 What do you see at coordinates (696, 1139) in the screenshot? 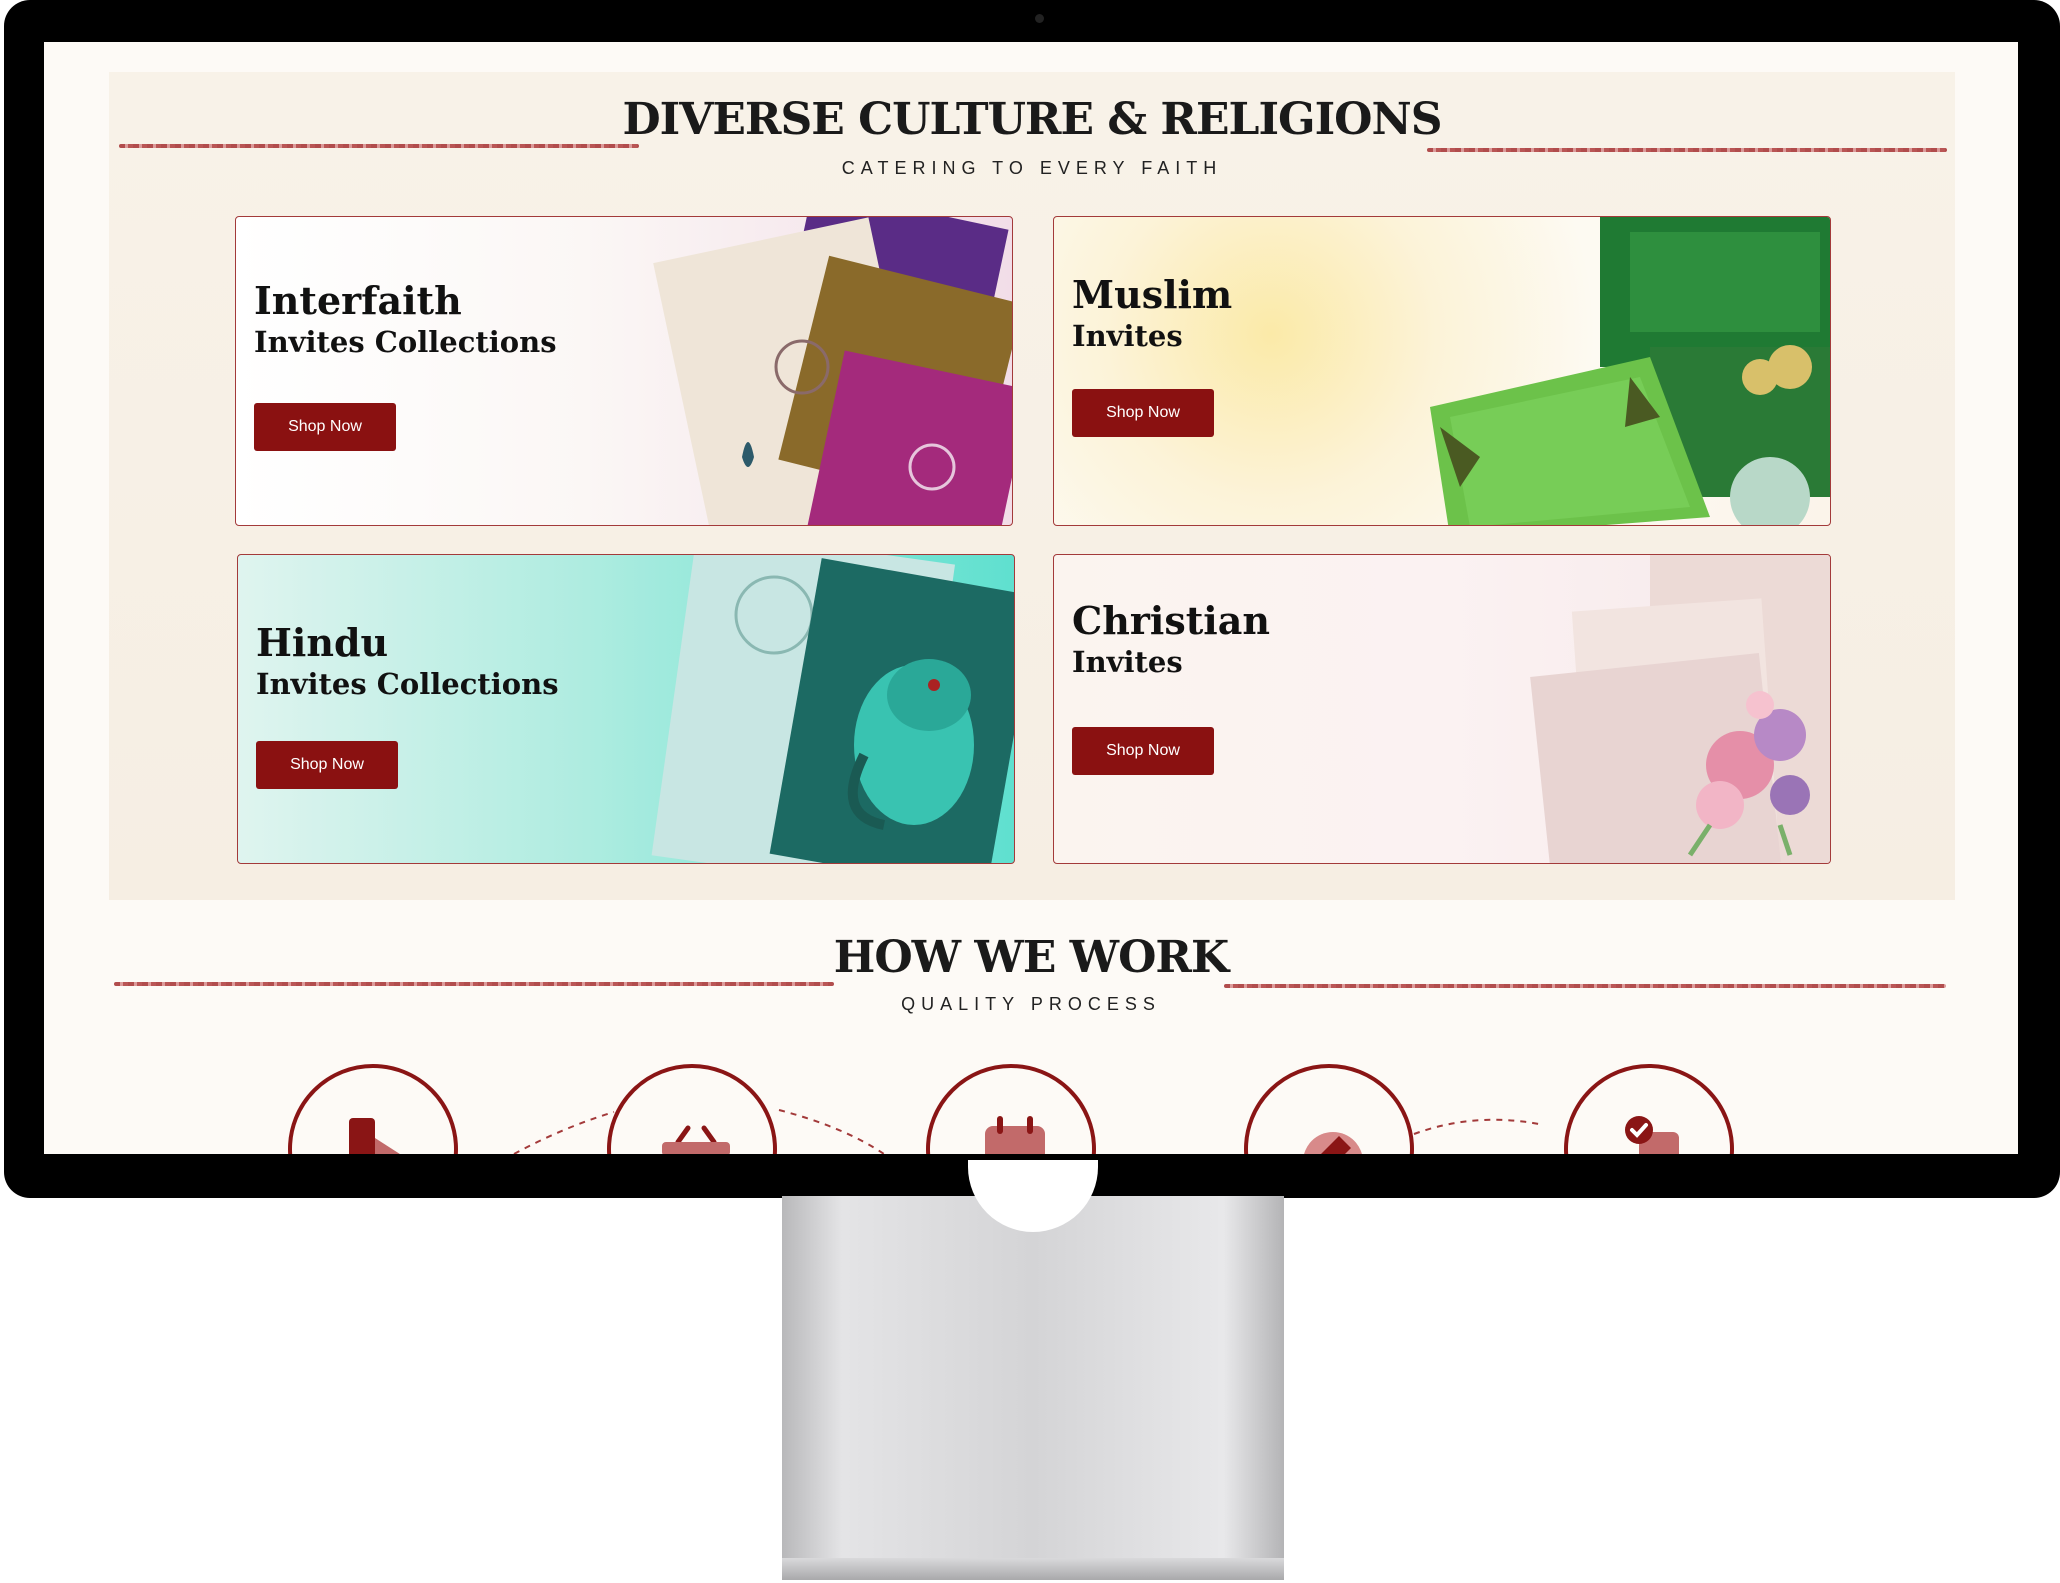
I see `basket-icon` at bounding box center [696, 1139].